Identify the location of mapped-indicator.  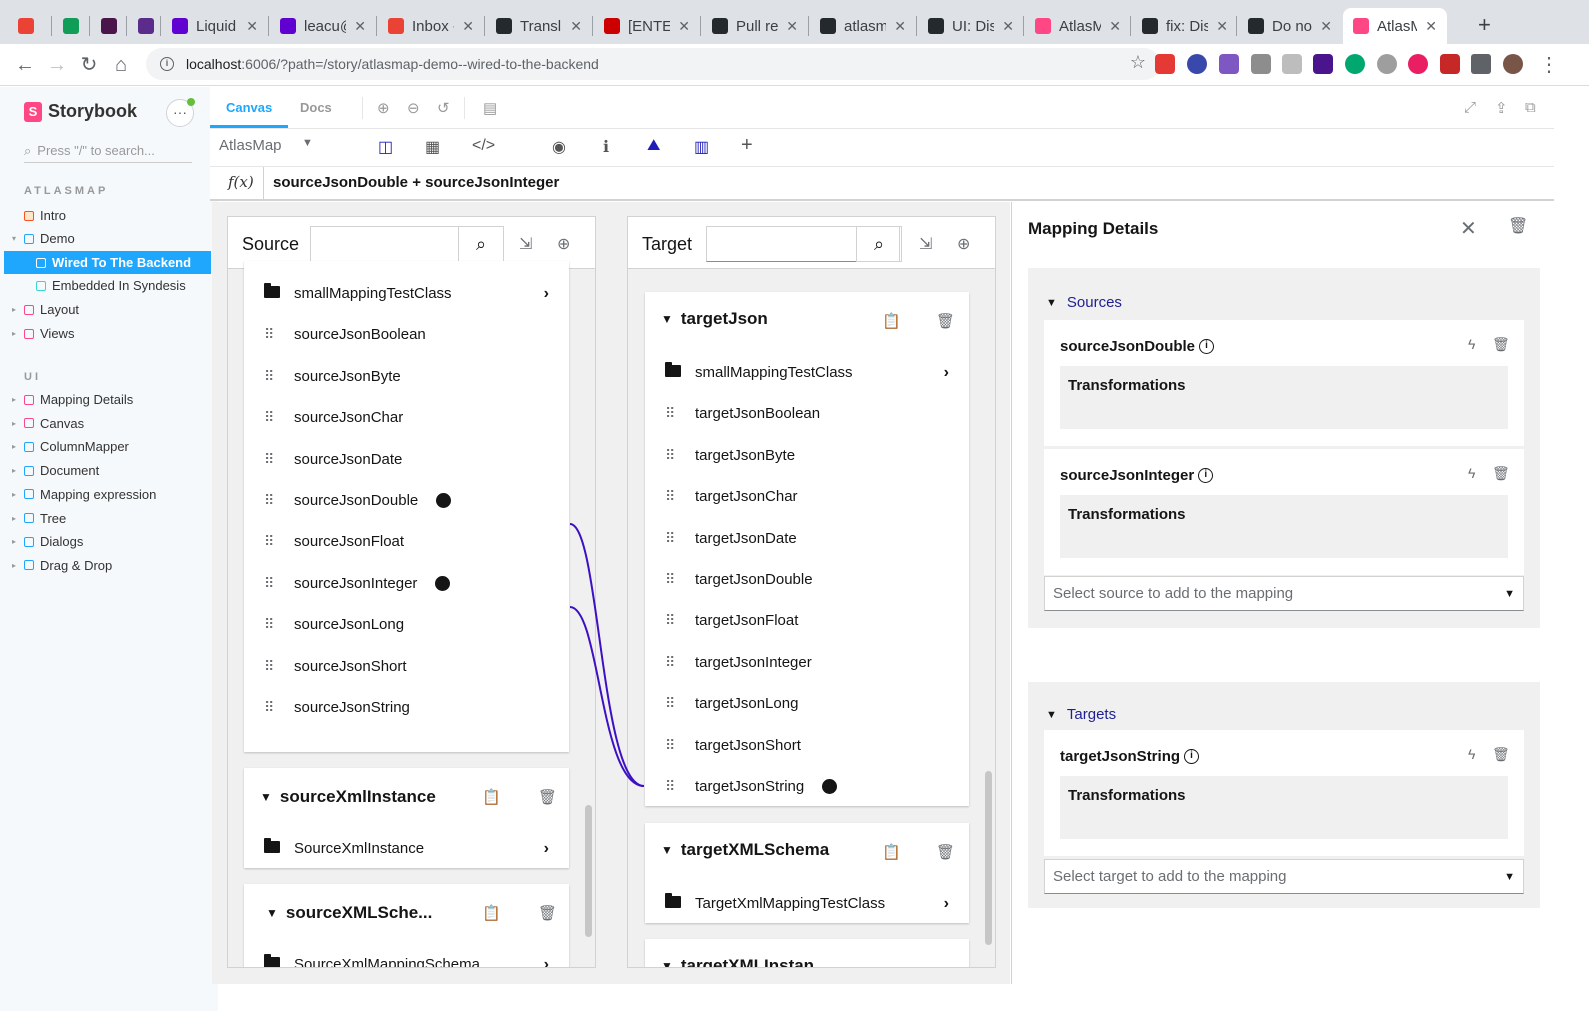
(443, 583).